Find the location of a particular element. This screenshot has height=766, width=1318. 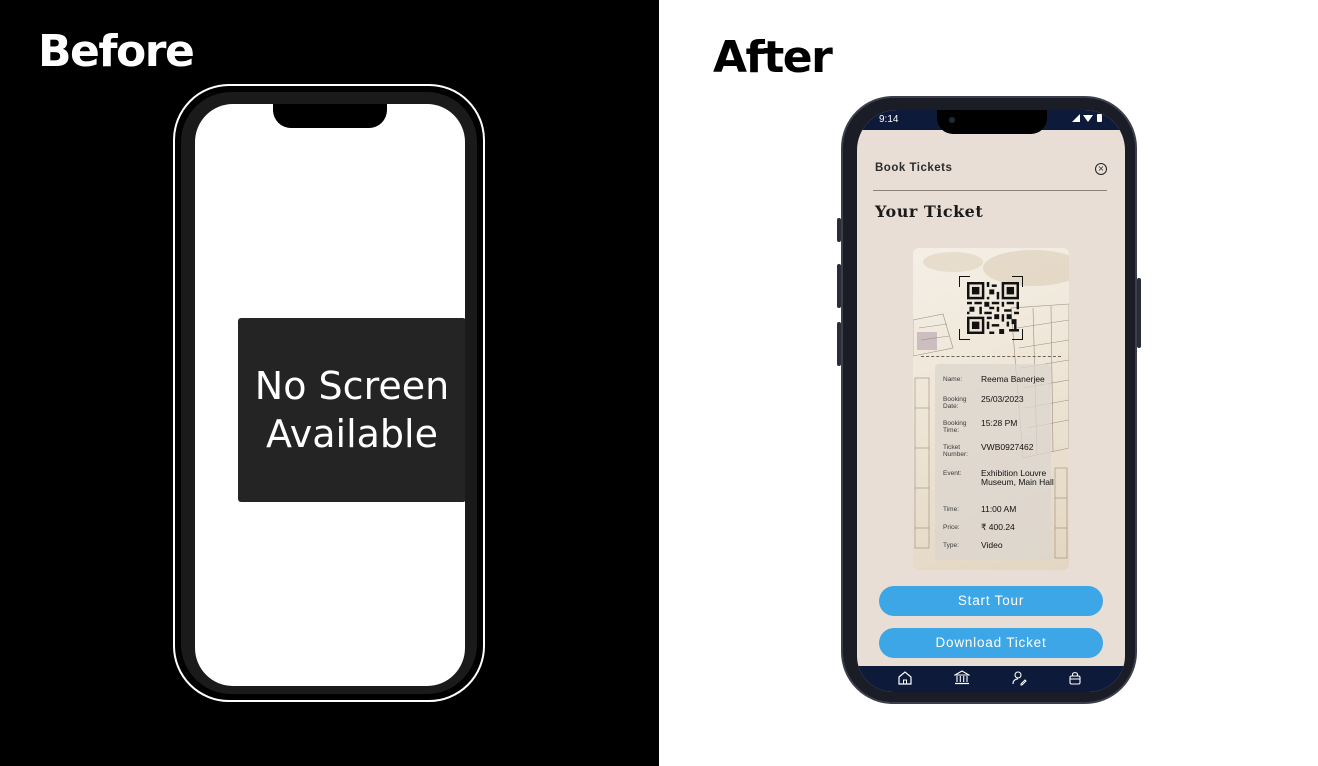

field-label: Ticket Number: is located at coordinates (955, 451).